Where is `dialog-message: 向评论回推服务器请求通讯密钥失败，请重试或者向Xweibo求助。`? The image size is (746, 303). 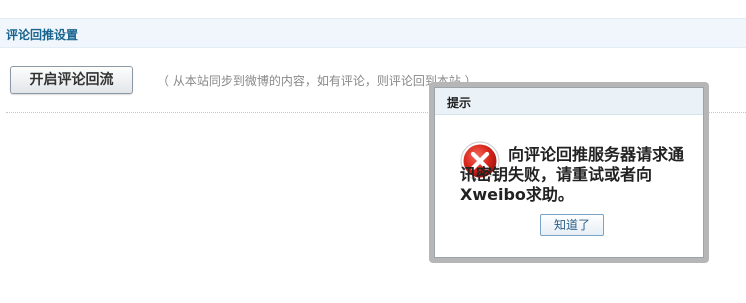
dialog-message: 向评论回推服务器请求通讯密钥失败，请重试或者向Xweibo求助。 is located at coordinates (572, 174).